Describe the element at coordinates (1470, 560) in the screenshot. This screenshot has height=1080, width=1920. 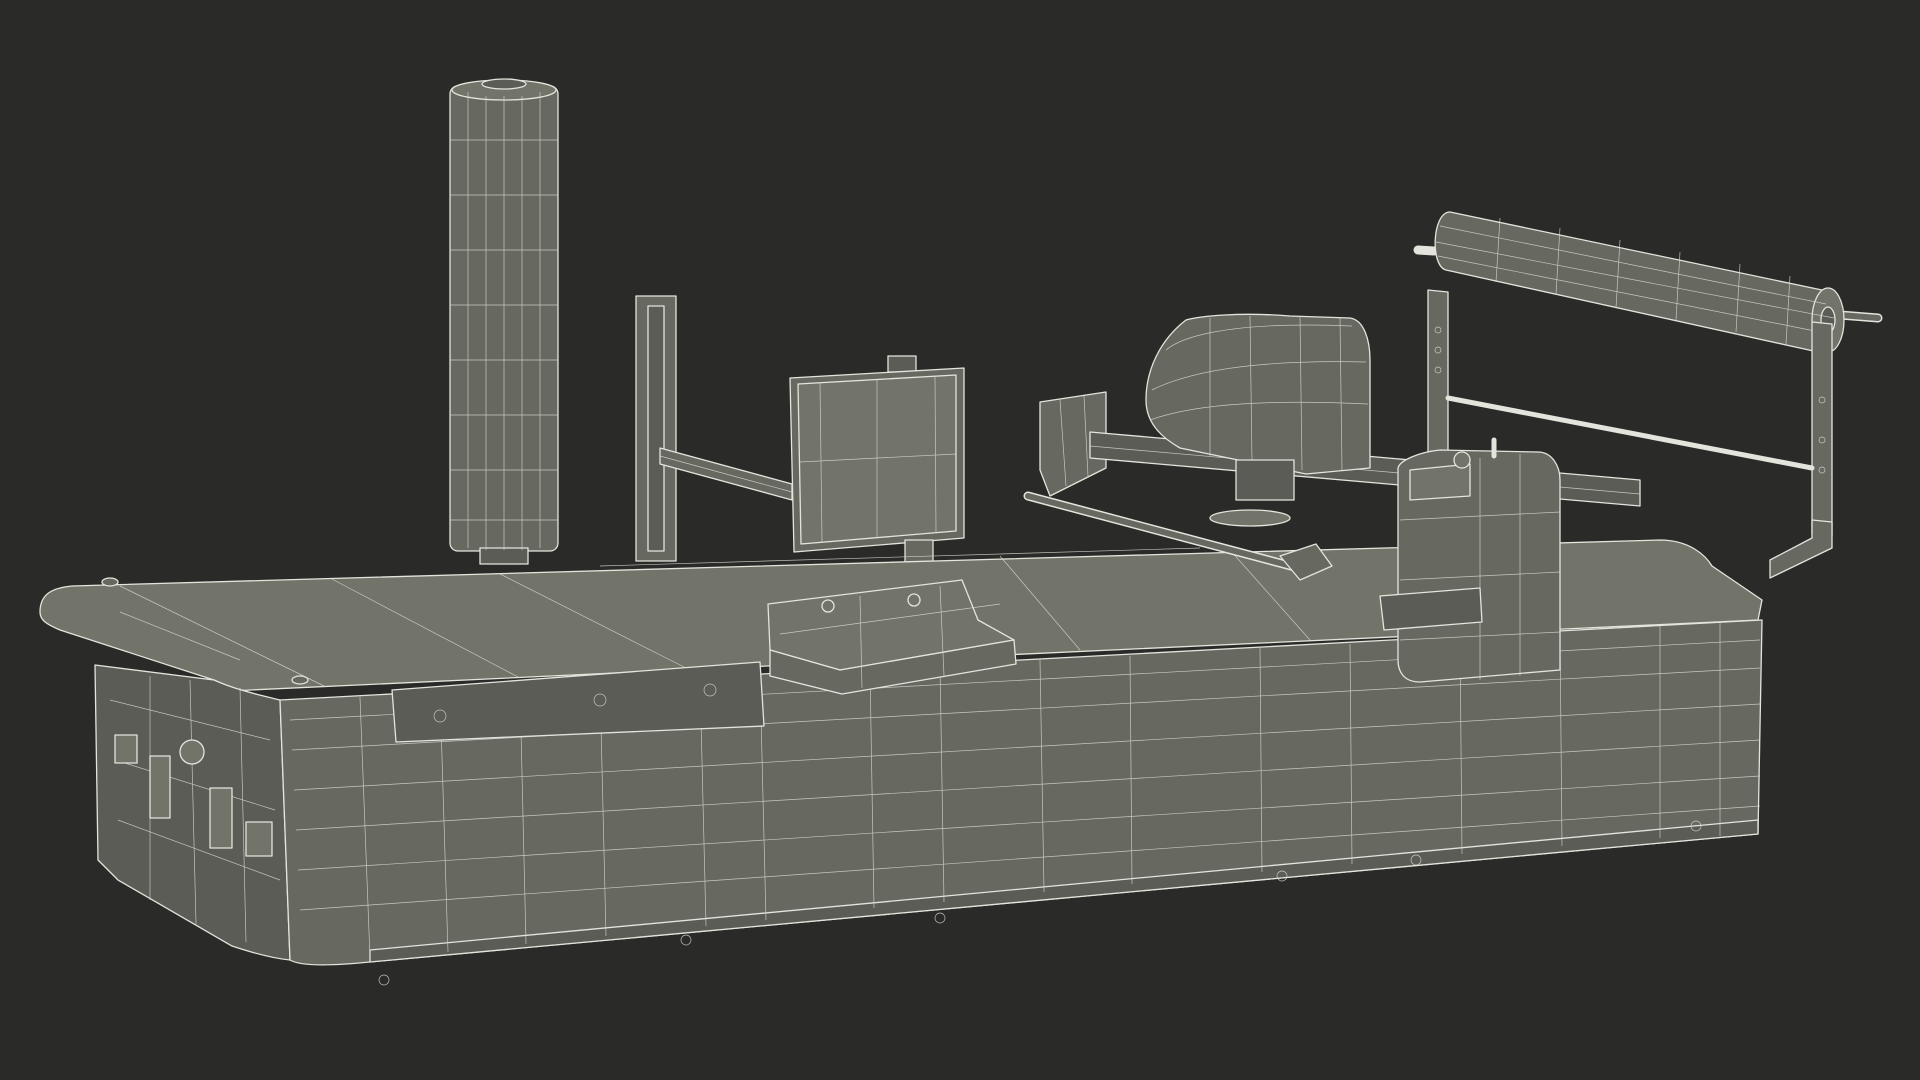
I see `control-tower` at that location.